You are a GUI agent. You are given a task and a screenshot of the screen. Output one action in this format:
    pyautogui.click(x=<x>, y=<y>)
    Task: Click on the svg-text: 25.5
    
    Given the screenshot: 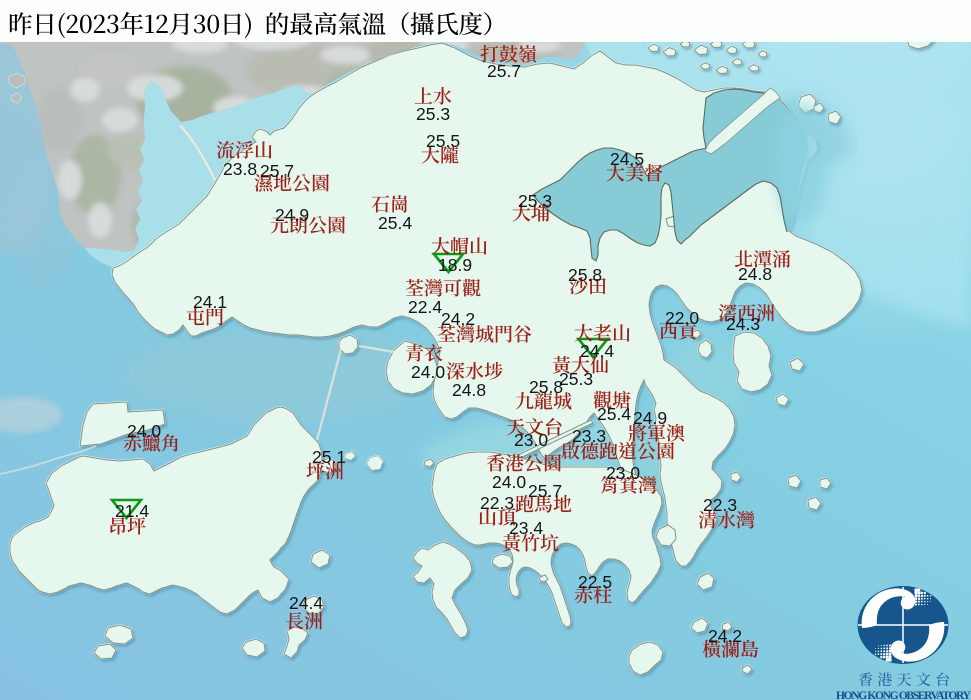 What is the action you would take?
    pyautogui.click(x=443, y=141)
    